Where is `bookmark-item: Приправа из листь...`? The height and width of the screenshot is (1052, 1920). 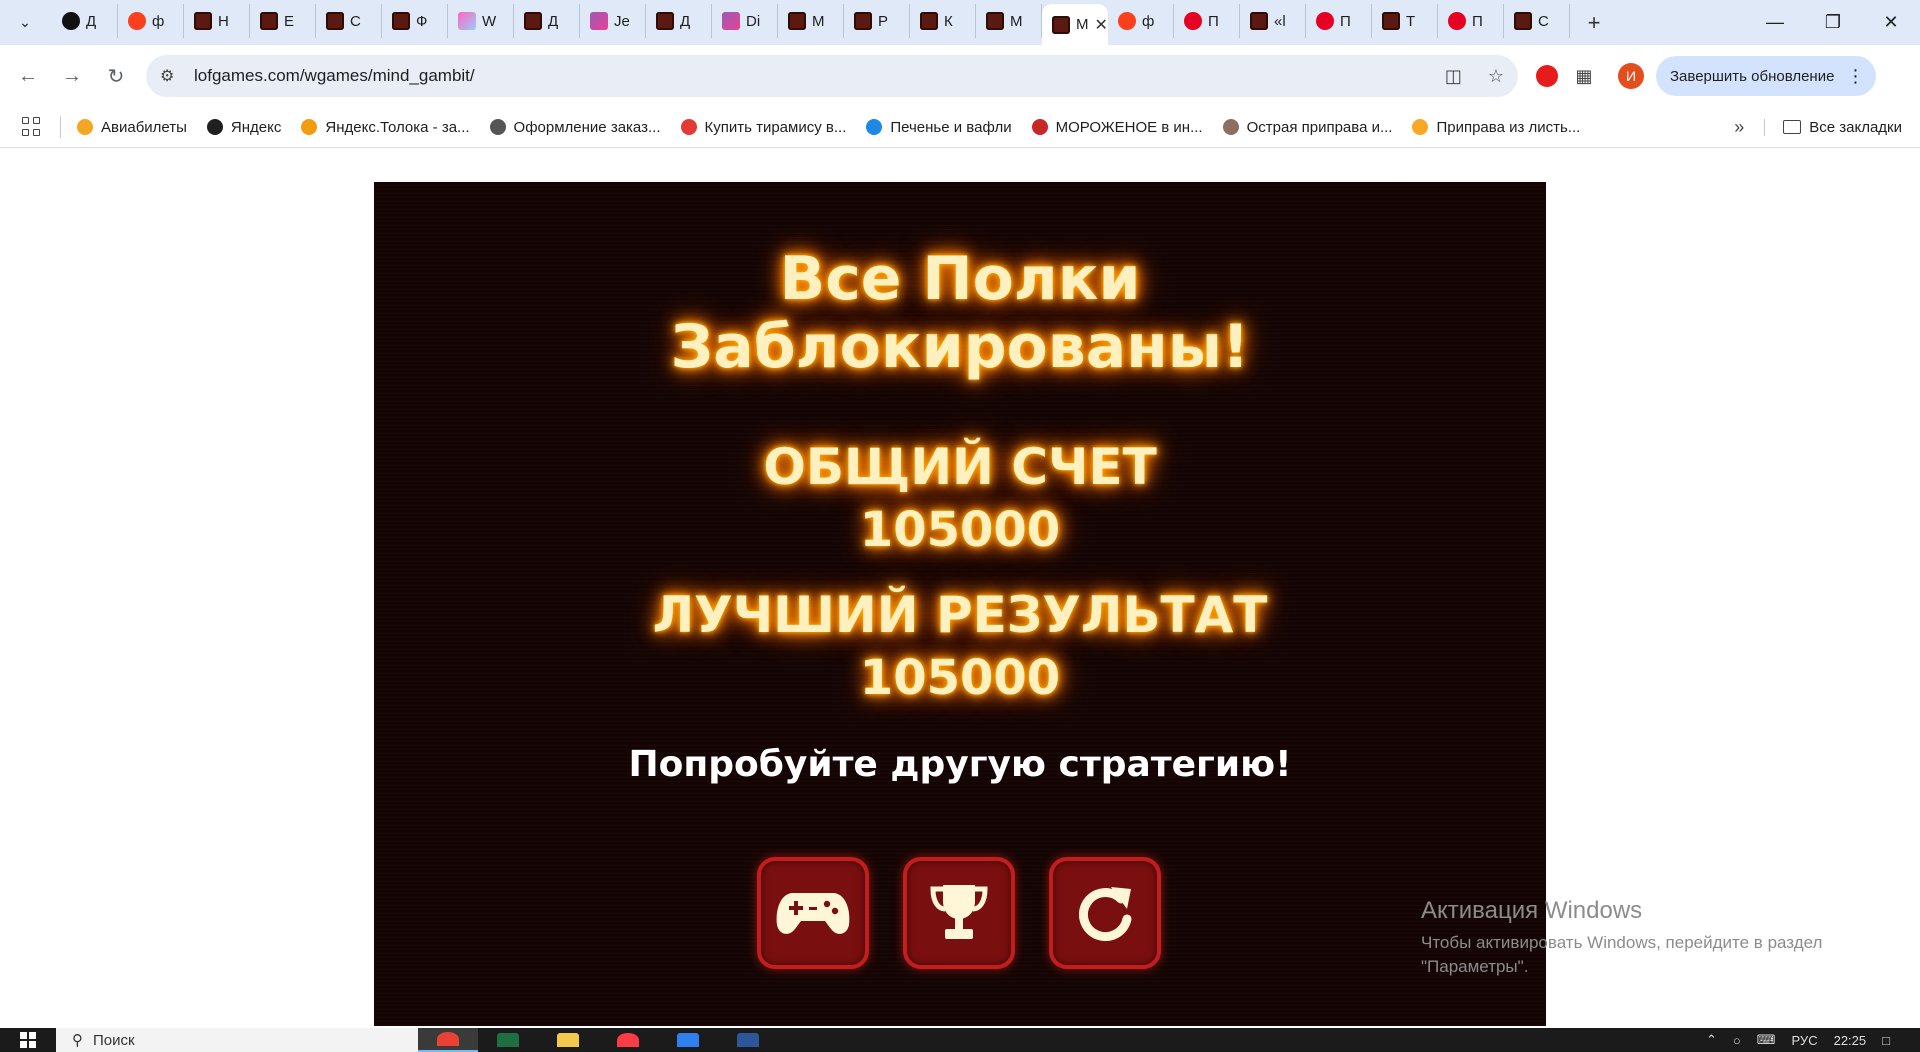 bookmark-item: Приправа из листь... is located at coordinates (1496, 127).